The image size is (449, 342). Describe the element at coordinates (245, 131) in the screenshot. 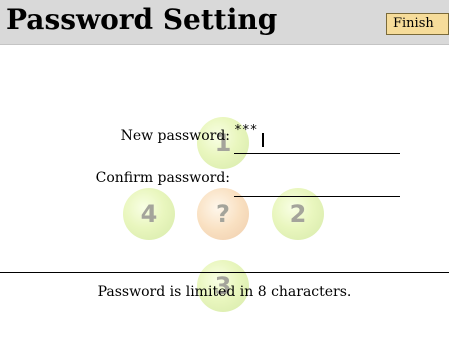

I see `new-password-field: ***` at that location.